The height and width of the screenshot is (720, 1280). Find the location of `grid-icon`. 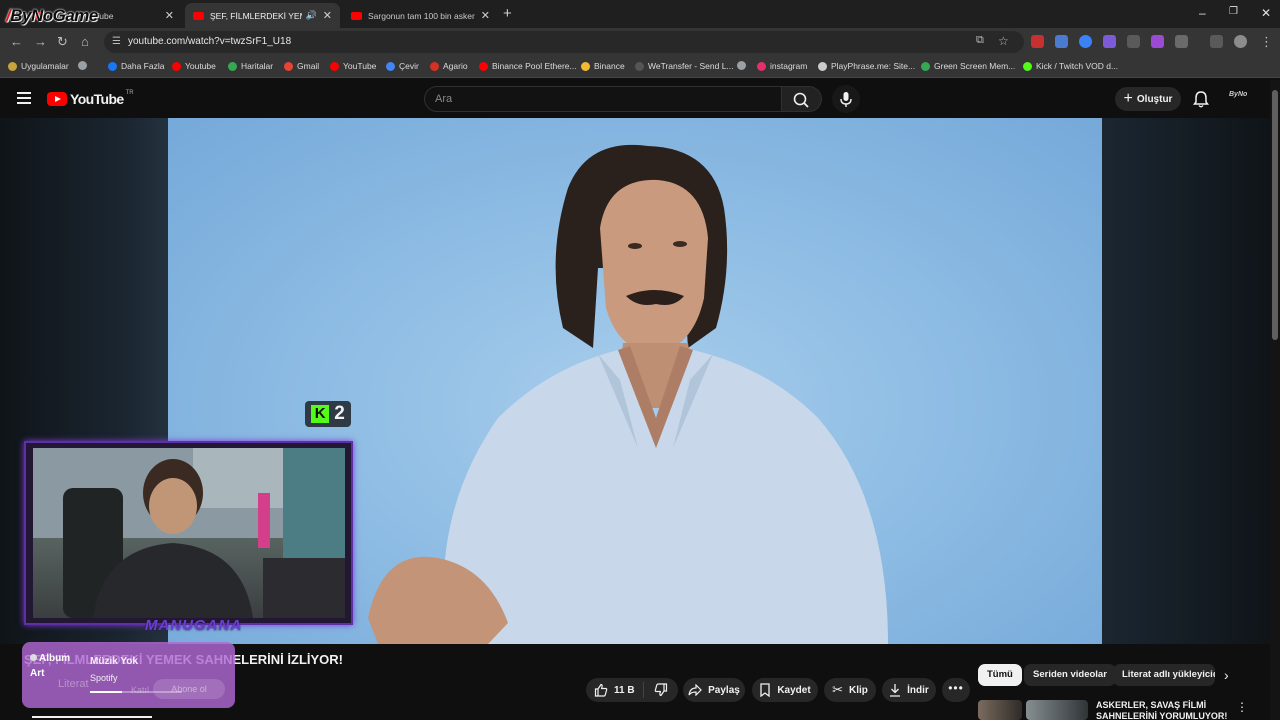

grid-icon is located at coordinates (82, 65).